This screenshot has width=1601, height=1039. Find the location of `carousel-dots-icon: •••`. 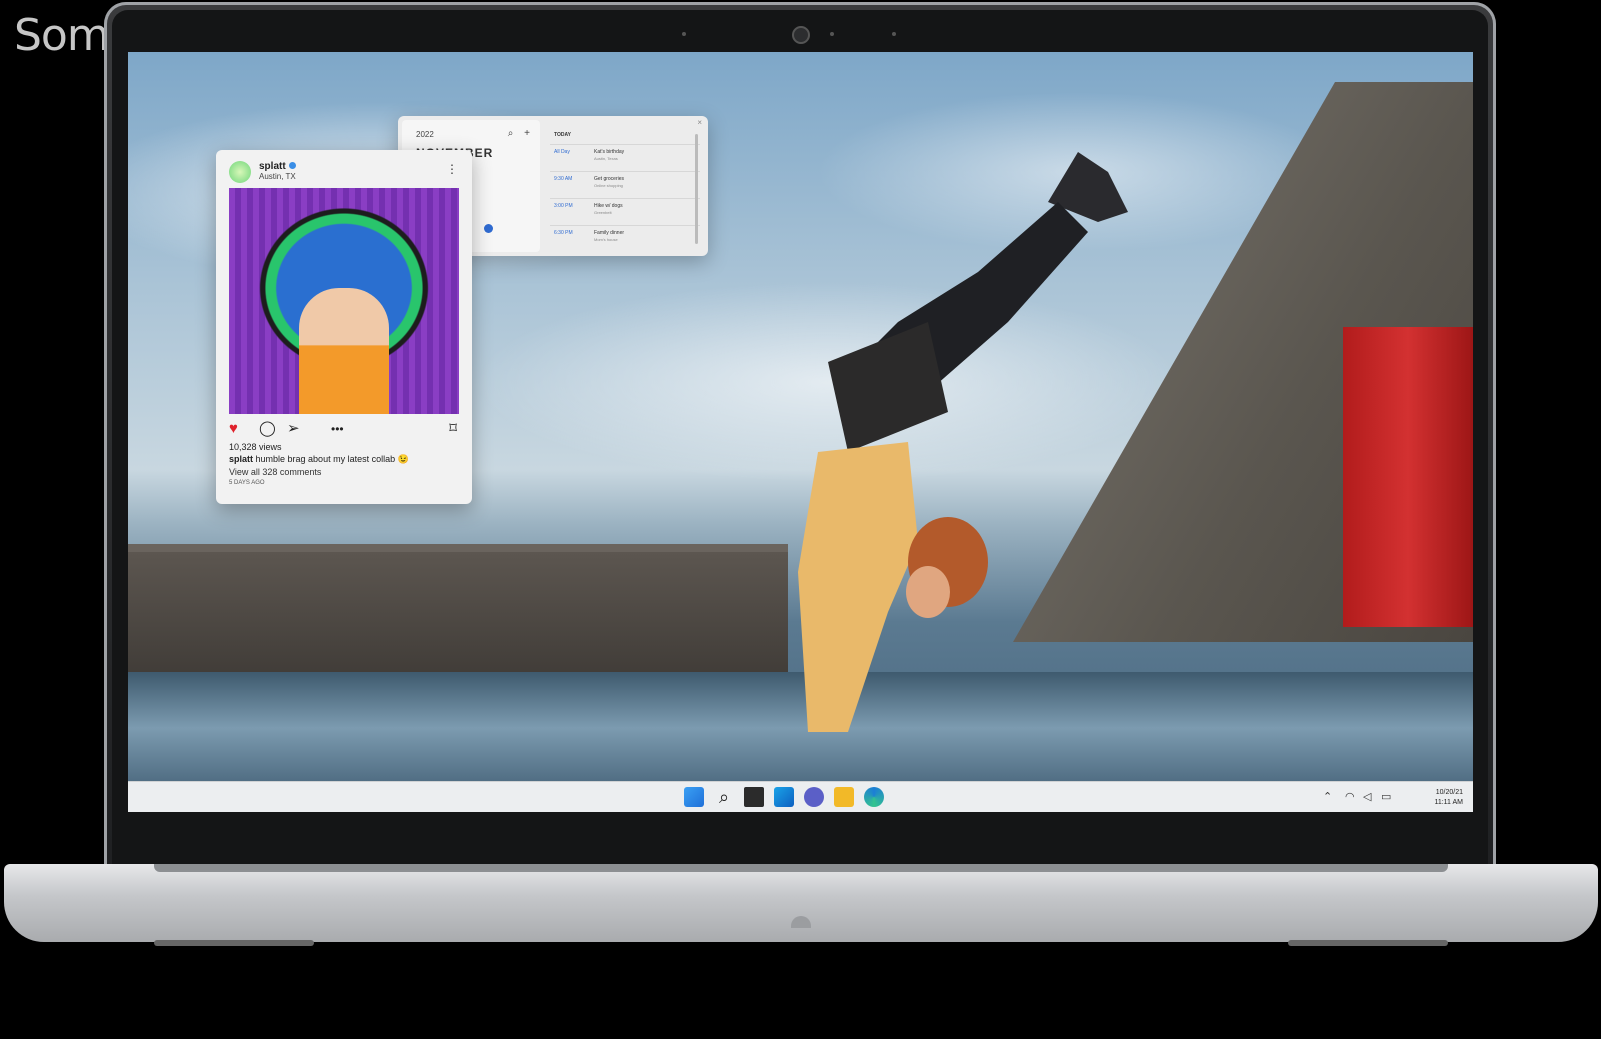

carousel-dots-icon: ••• is located at coordinates (337, 429).